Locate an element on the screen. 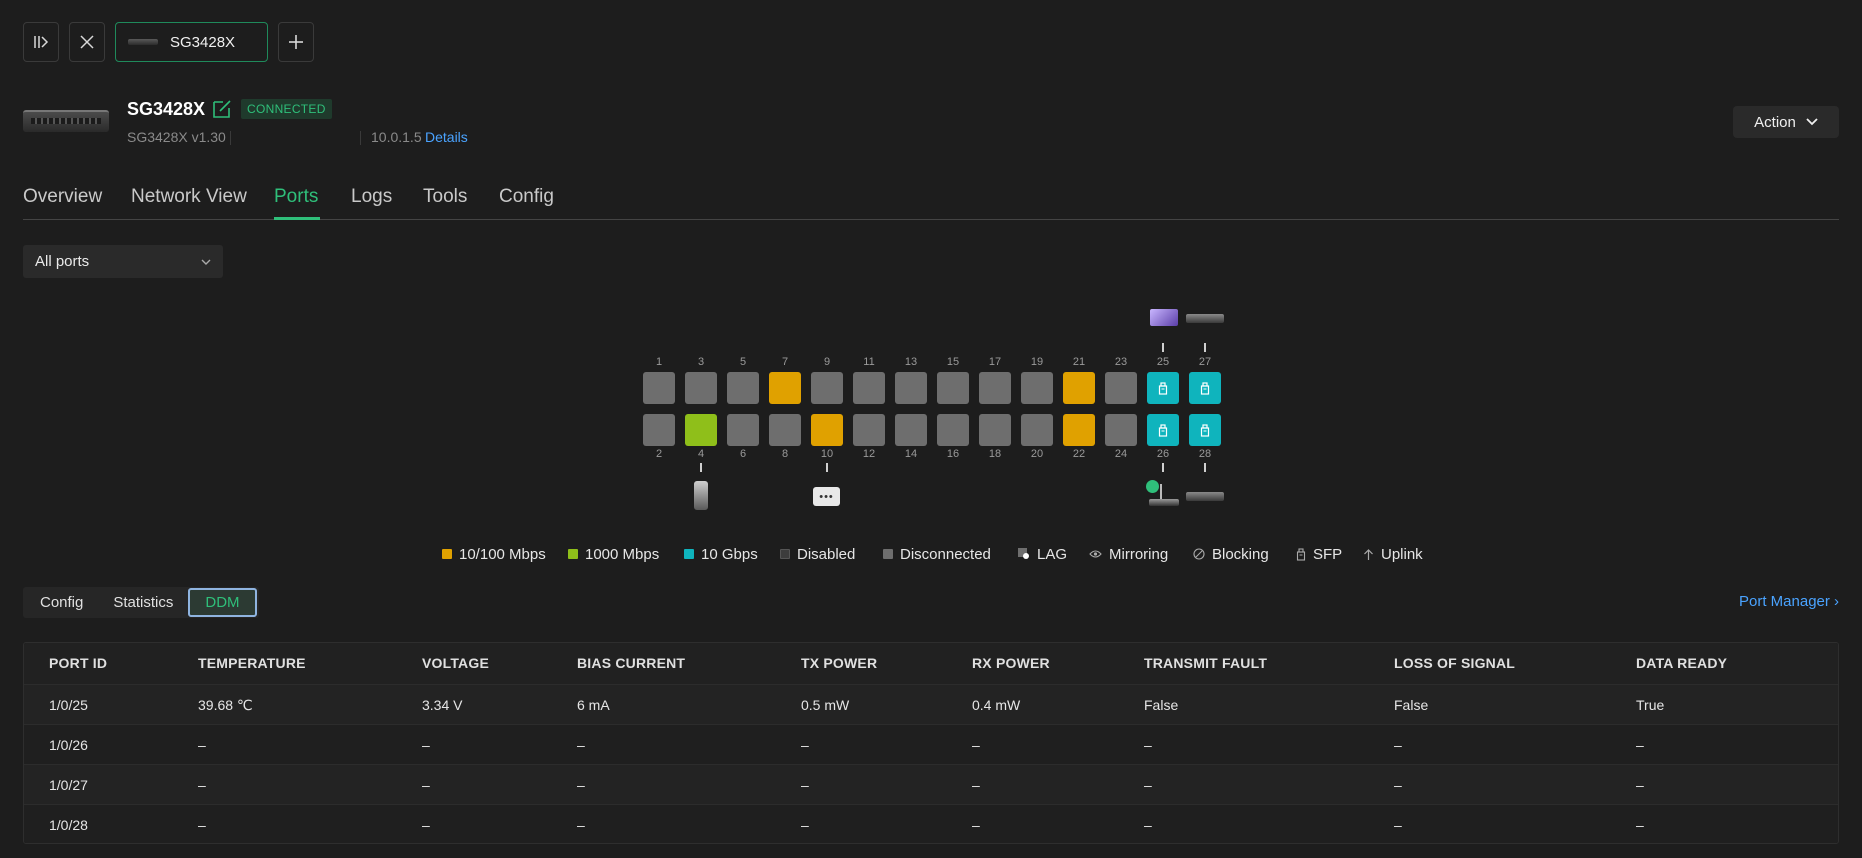  neighbor-device-icon is located at coordinates (1164, 317).